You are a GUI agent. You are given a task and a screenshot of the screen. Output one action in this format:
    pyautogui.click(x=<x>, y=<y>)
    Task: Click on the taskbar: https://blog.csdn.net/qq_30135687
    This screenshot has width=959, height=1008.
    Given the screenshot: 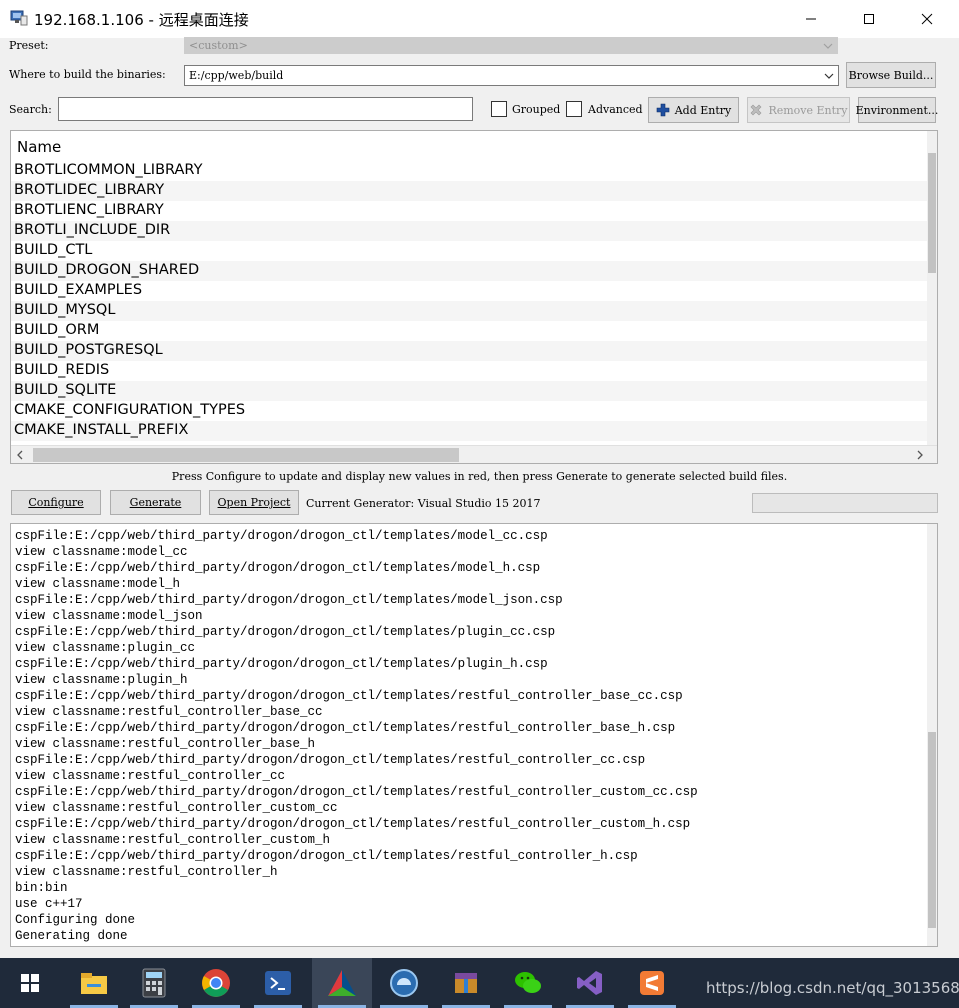 What is the action you would take?
    pyautogui.click(x=479, y=983)
    